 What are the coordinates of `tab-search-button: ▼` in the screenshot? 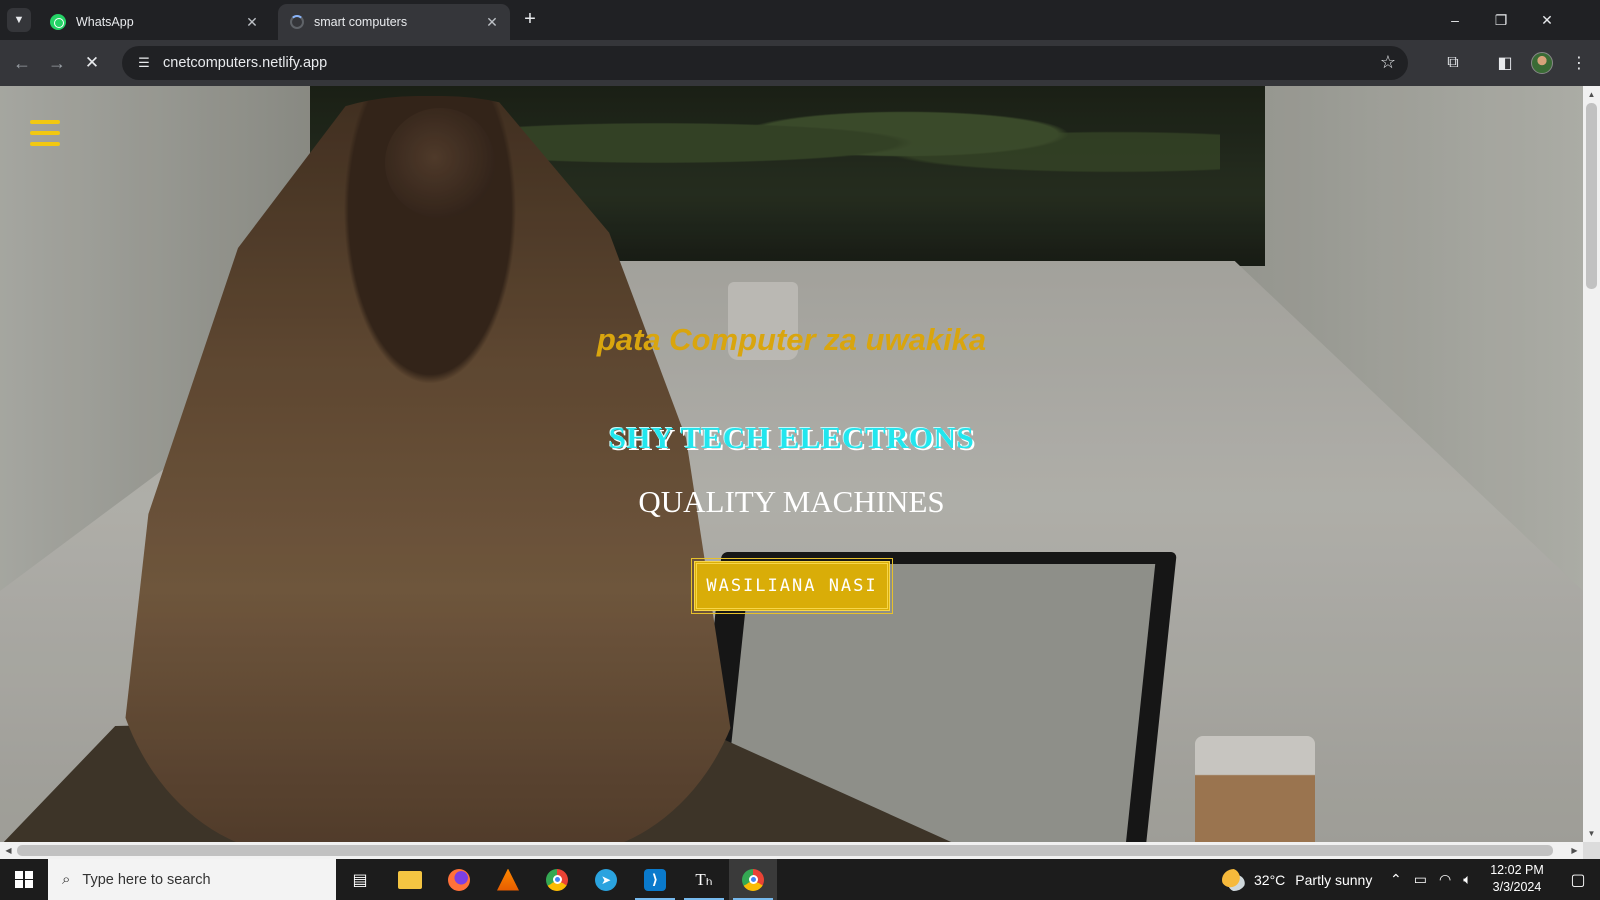 It's located at (19, 20).